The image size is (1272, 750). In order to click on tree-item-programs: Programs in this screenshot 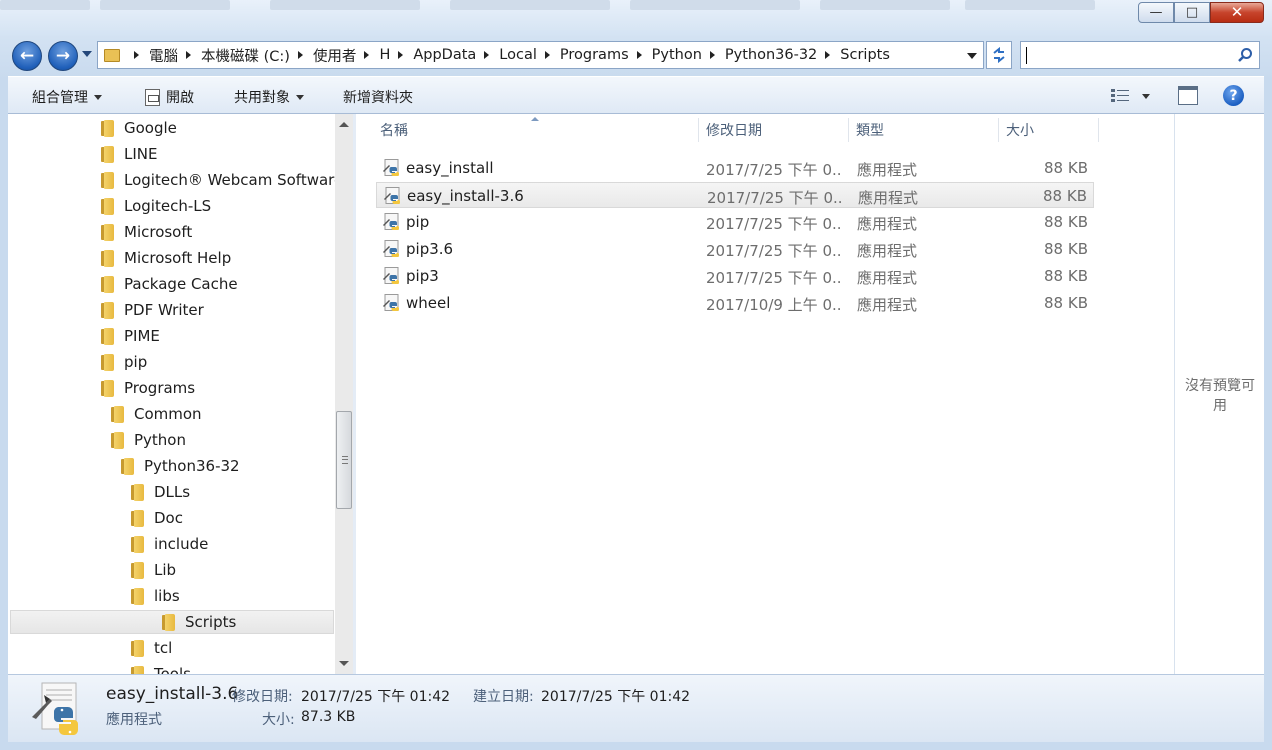, I will do `click(148, 388)`.